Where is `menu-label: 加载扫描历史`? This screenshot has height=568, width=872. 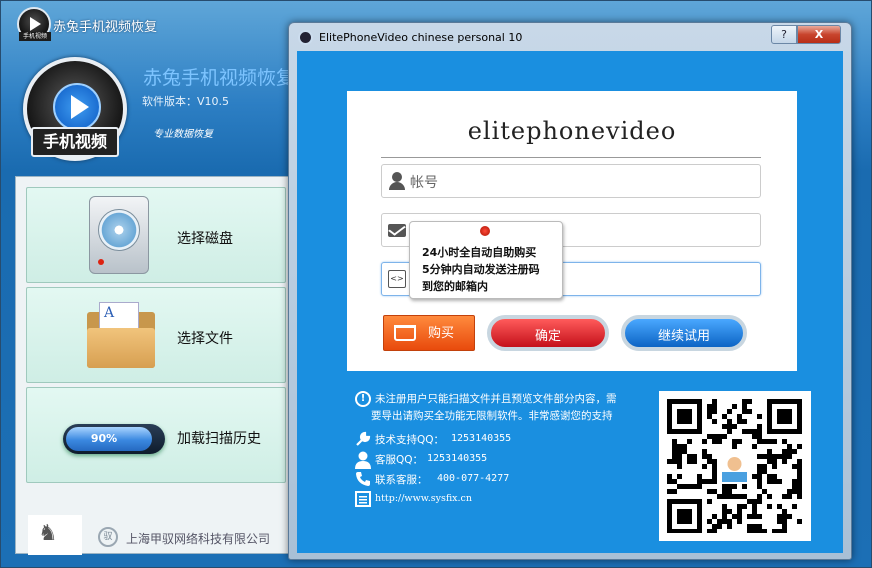
menu-label: 加载扫描历史 is located at coordinates (219, 439).